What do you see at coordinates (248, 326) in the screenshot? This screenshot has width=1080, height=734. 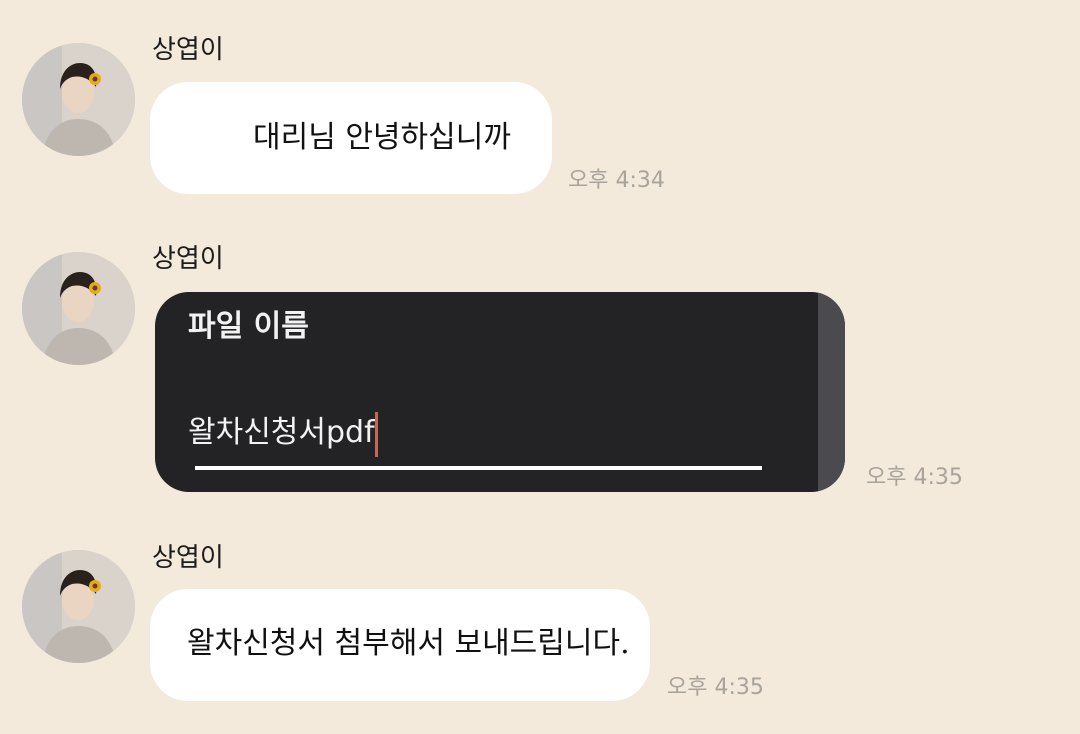 I see `file-name-title: 파일 이름` at bounding box center [248, 326].